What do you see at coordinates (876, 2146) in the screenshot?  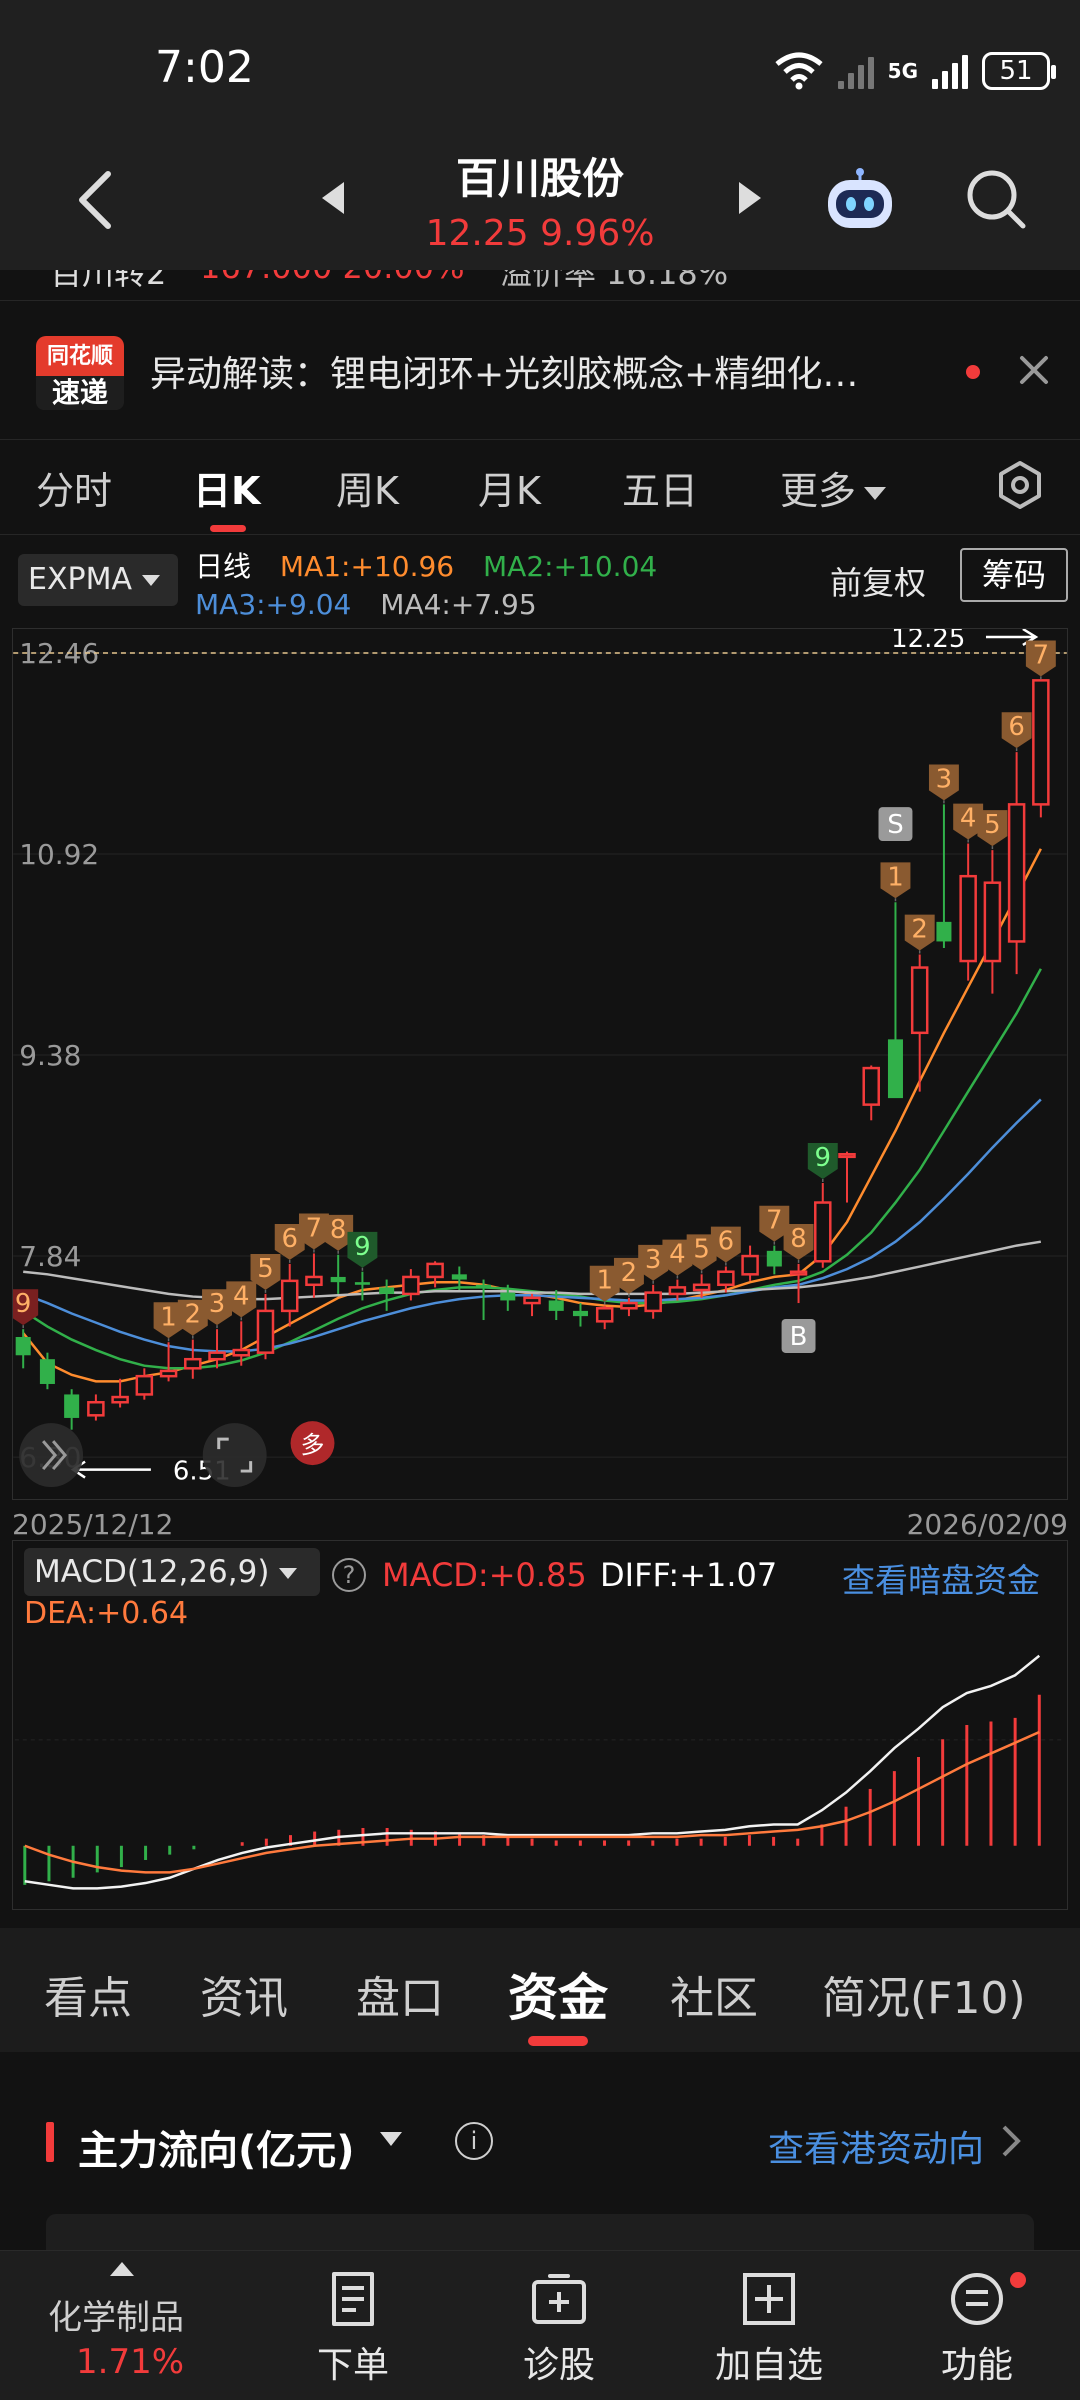 I see `hk-capital-link: 查看港资动向` at bounding box center [876, 2146].